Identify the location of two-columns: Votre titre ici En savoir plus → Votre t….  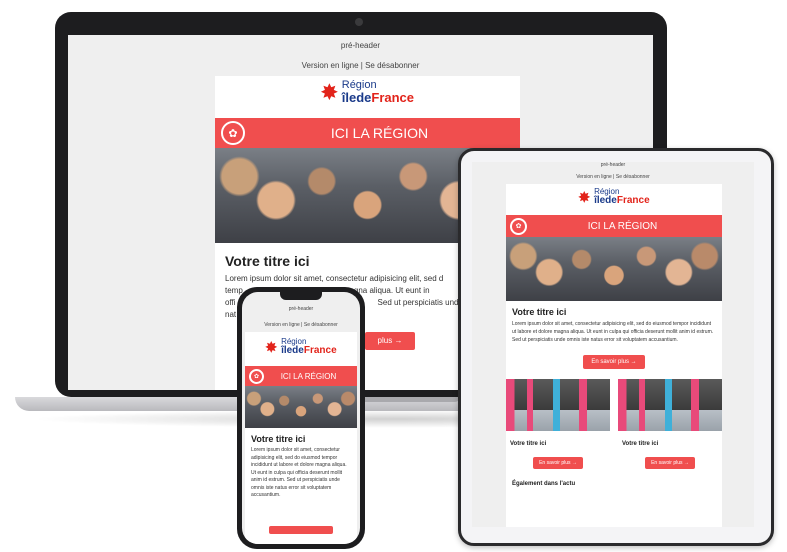
(614, 424).